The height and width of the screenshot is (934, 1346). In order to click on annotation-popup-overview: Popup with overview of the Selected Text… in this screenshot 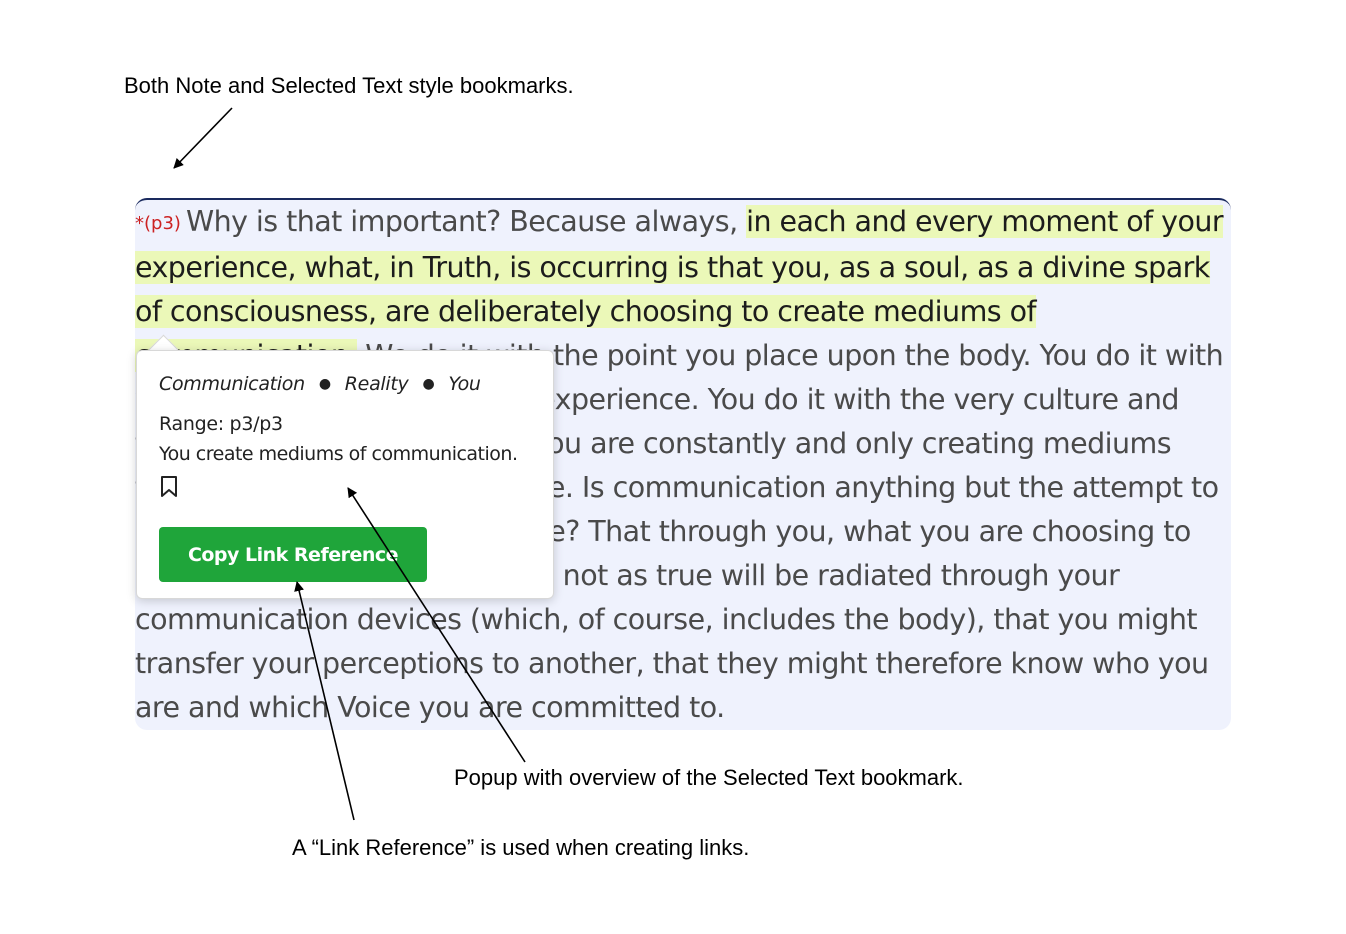, I will do `click(709, 777)`.